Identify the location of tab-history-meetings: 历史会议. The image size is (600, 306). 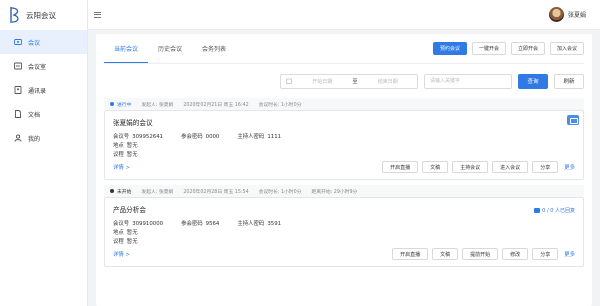
(170, 48).